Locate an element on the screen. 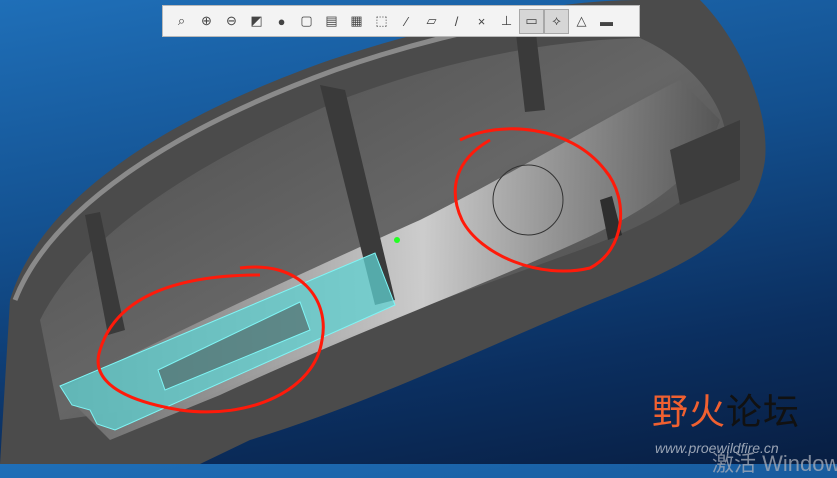 The width and height of the screenshot is (837, 478). datum-display-icon: ⁄ is located at coordinates (406, 21).